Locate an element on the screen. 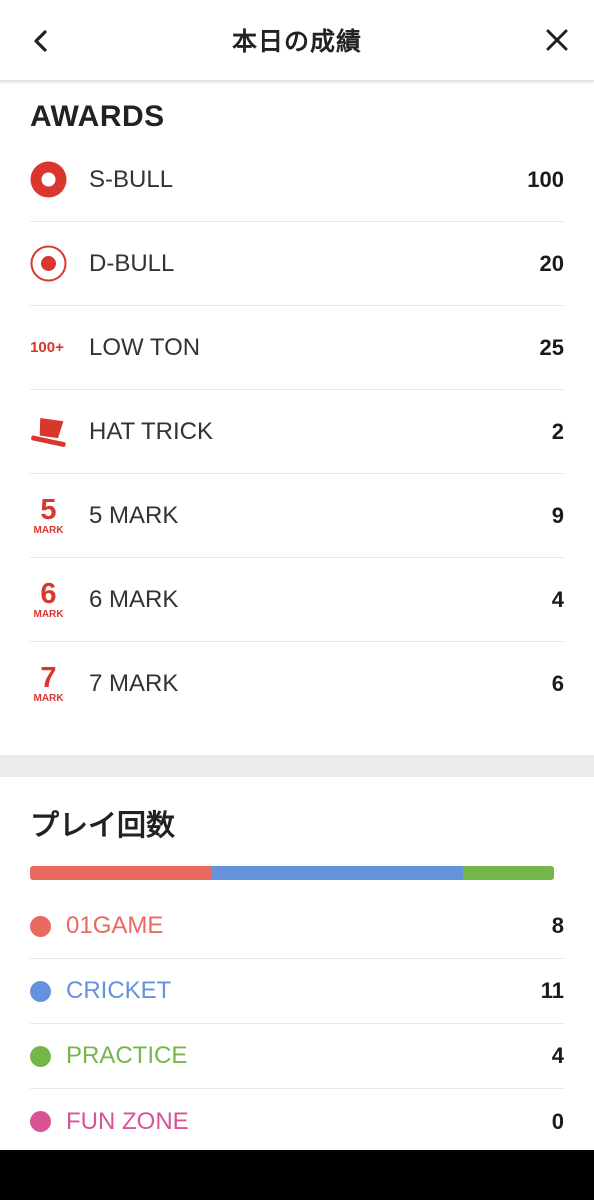  chevron-left-icon is located at coordinates (40, 41).